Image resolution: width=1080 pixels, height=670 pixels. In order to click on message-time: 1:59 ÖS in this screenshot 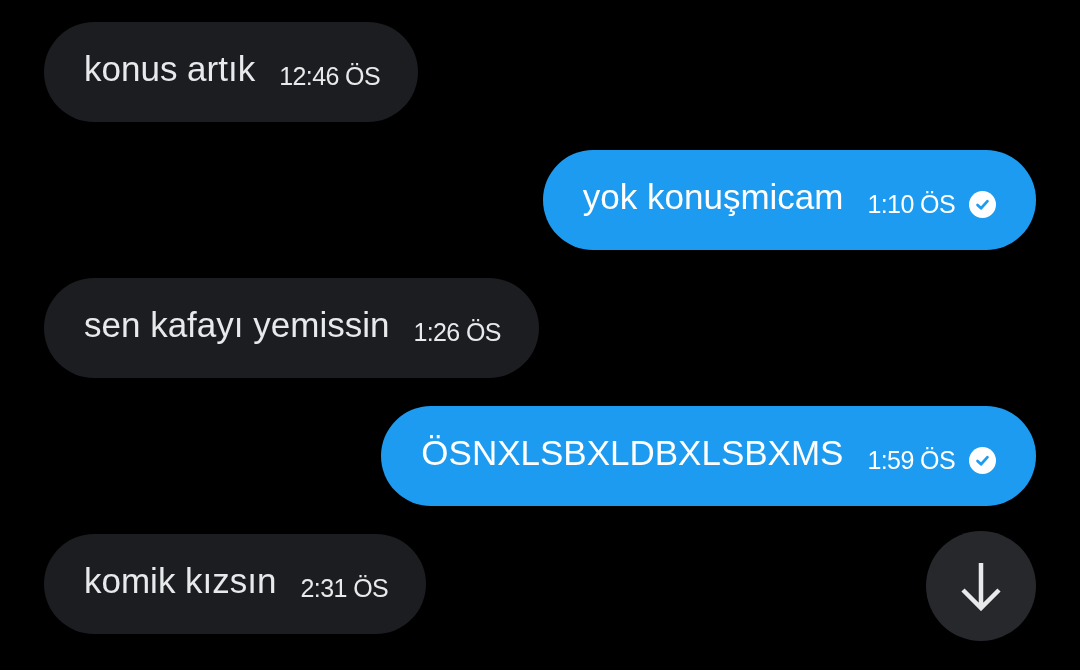, I will do `click(911, 460)`.